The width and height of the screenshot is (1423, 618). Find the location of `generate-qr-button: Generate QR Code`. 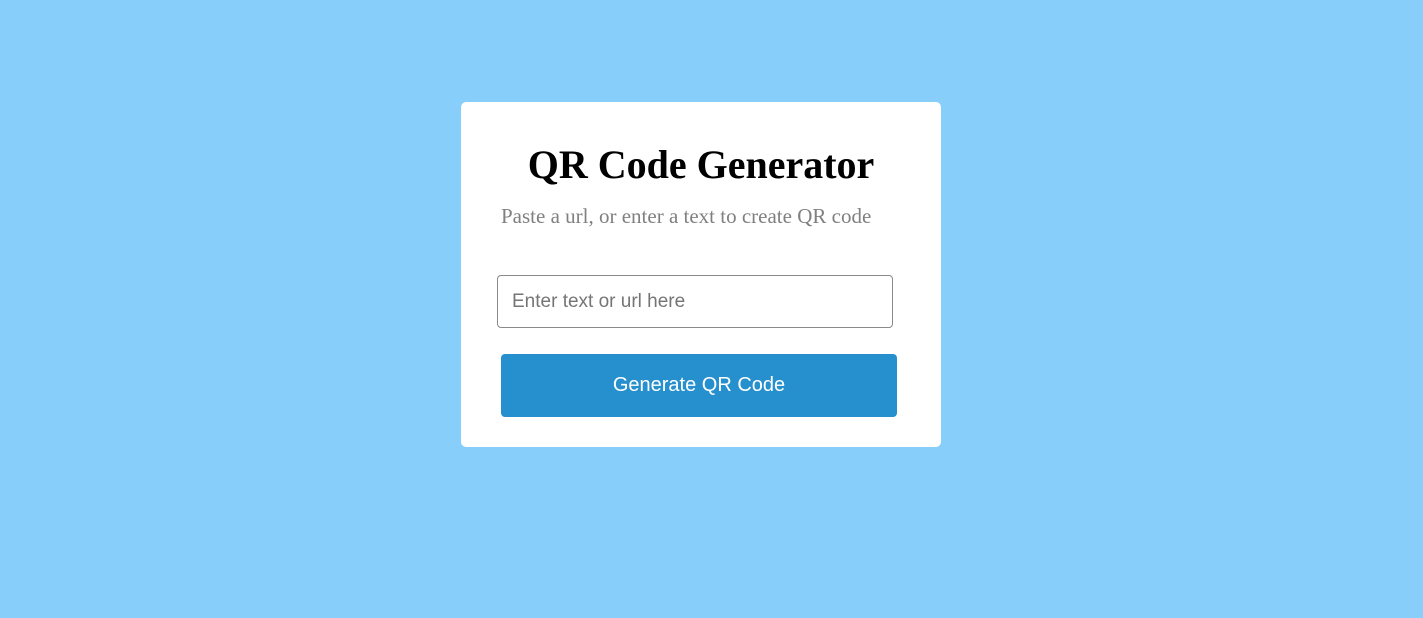

generate-qr-button: Generate QR Code is located at coordinates (699, 385).